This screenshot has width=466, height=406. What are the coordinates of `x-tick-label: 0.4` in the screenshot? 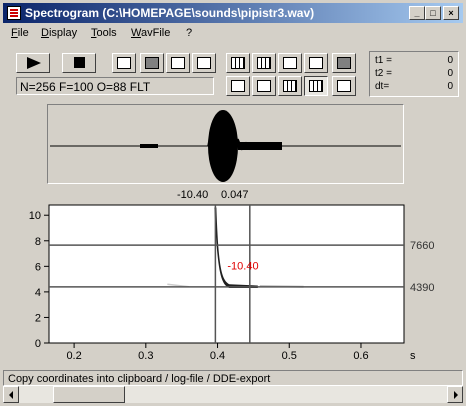 It's located at (217, 356).